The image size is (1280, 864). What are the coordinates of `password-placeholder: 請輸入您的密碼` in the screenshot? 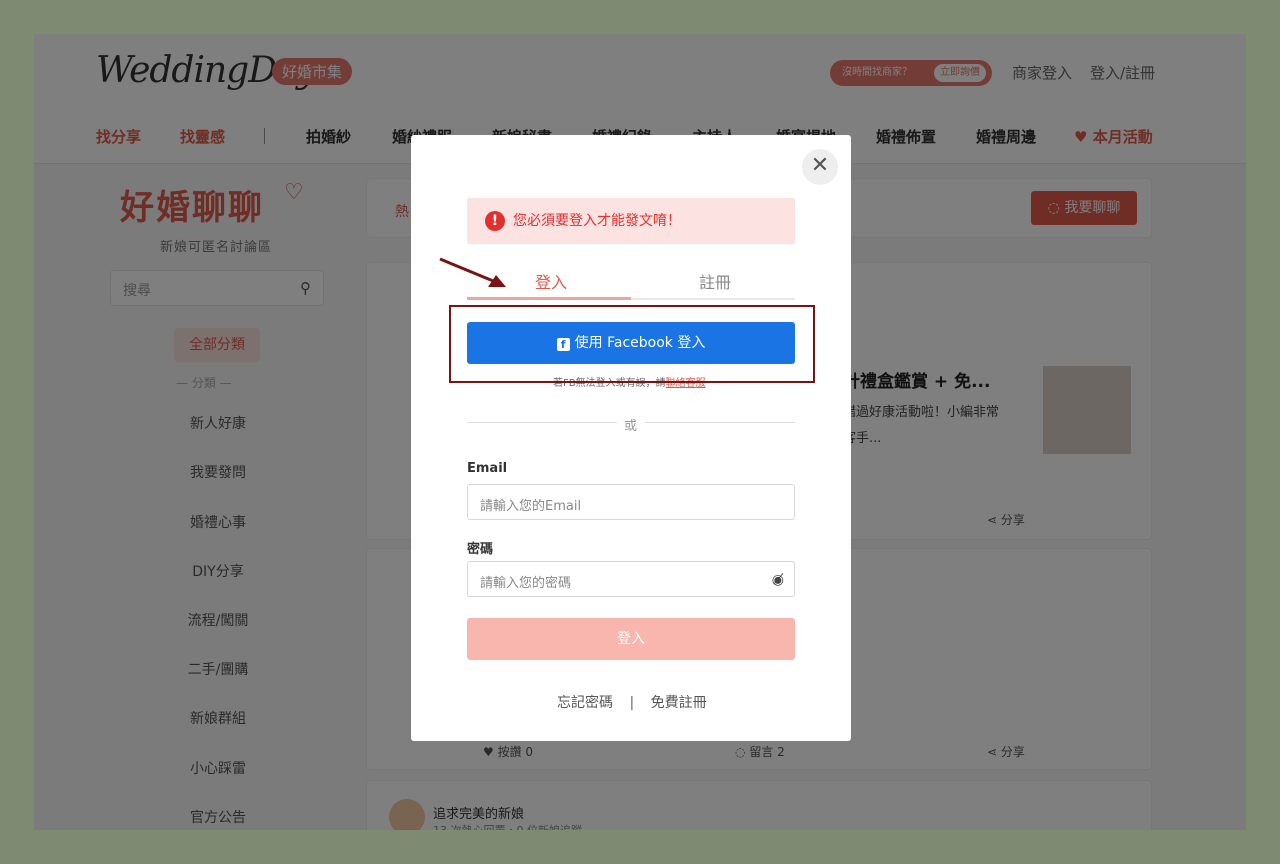 It's located at (526, 583).